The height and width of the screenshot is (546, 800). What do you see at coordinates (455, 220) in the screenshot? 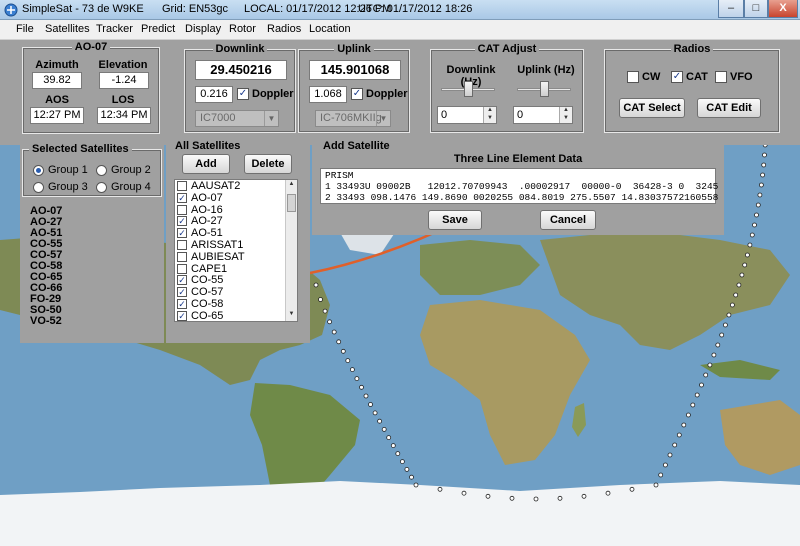
I see `save-button: Save` at bounding box center [455, 220].